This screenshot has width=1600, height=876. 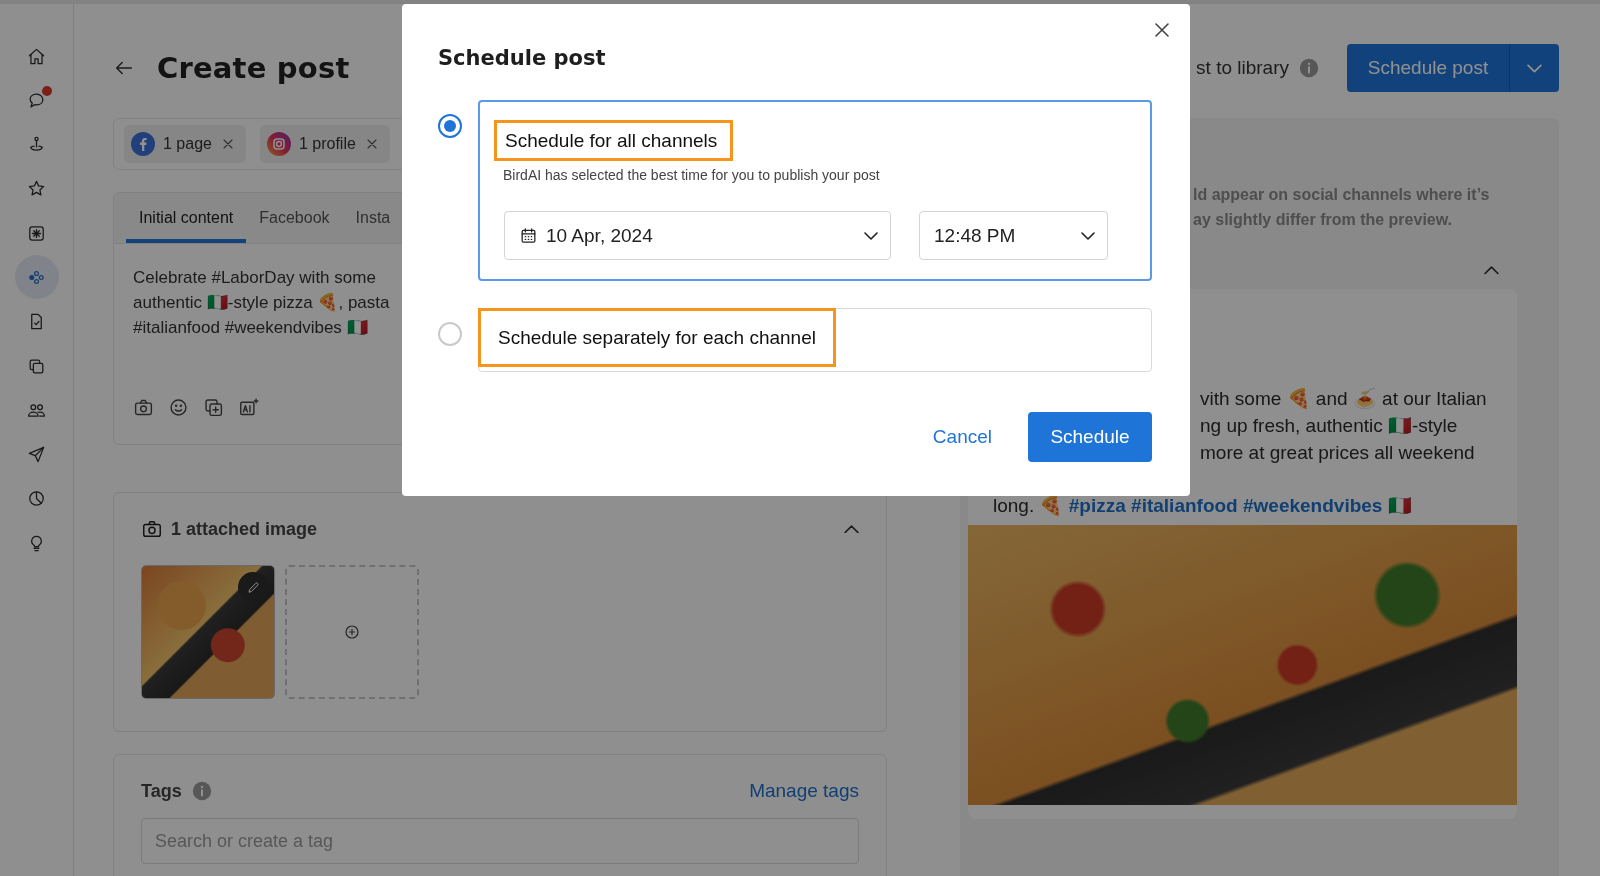 I want to click on add-copy-icon, so click(x=213, y=407).